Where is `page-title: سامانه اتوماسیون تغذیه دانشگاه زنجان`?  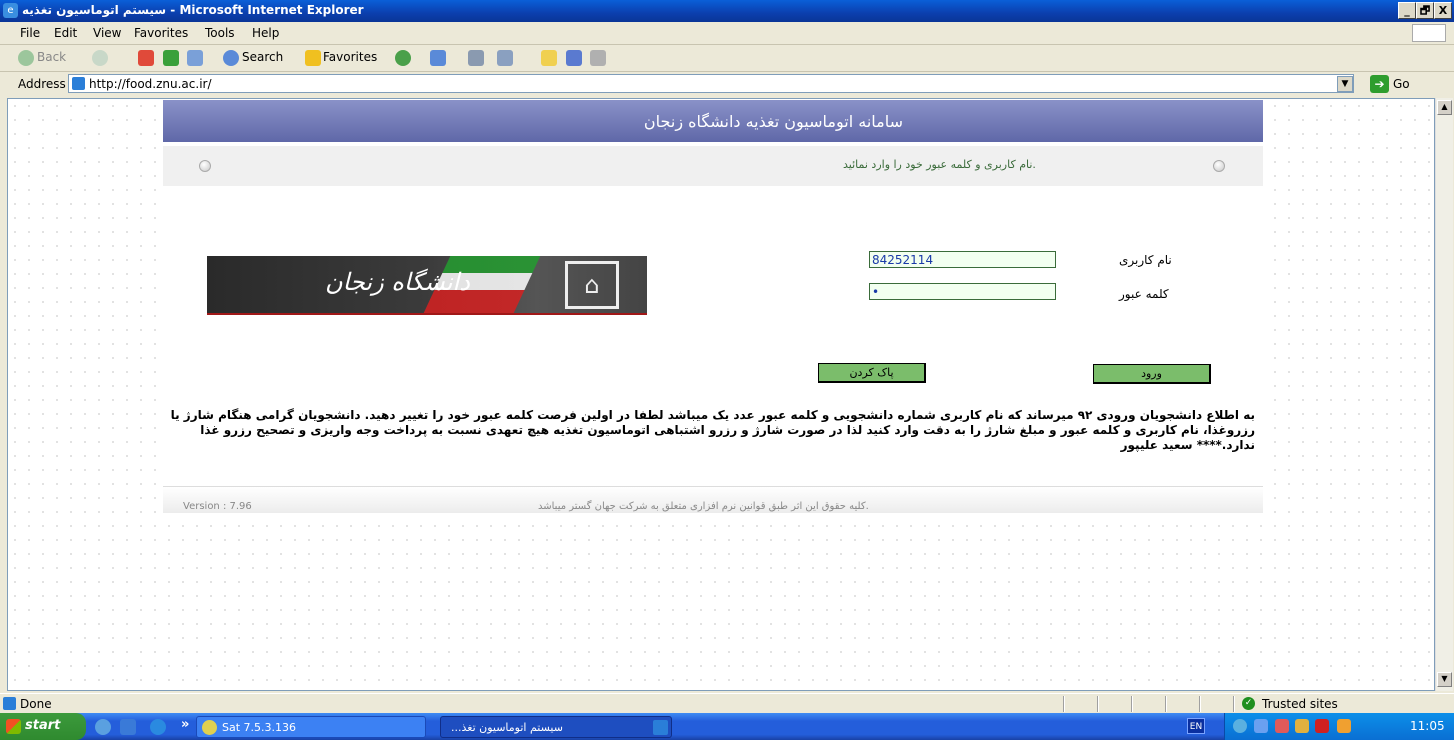
page-title: سامانه اتوماسیون تغذیه دانشگاه زنجان is located at coordinates (773, 121).